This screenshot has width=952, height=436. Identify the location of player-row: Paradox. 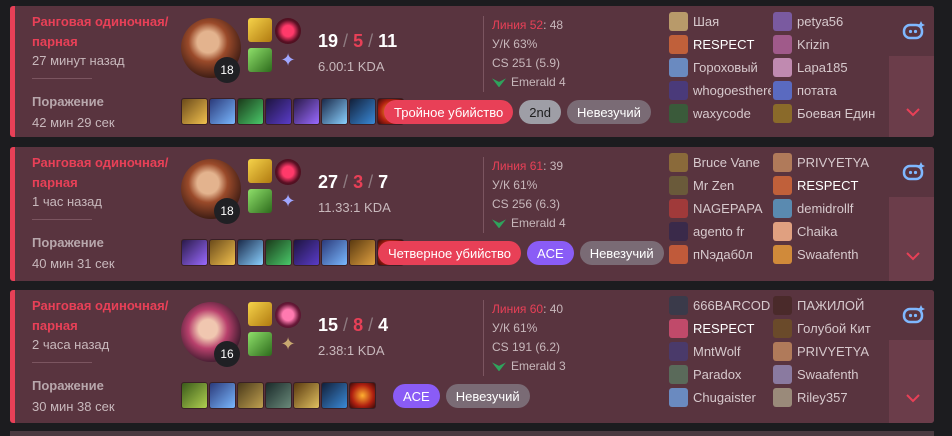
(720, 374).